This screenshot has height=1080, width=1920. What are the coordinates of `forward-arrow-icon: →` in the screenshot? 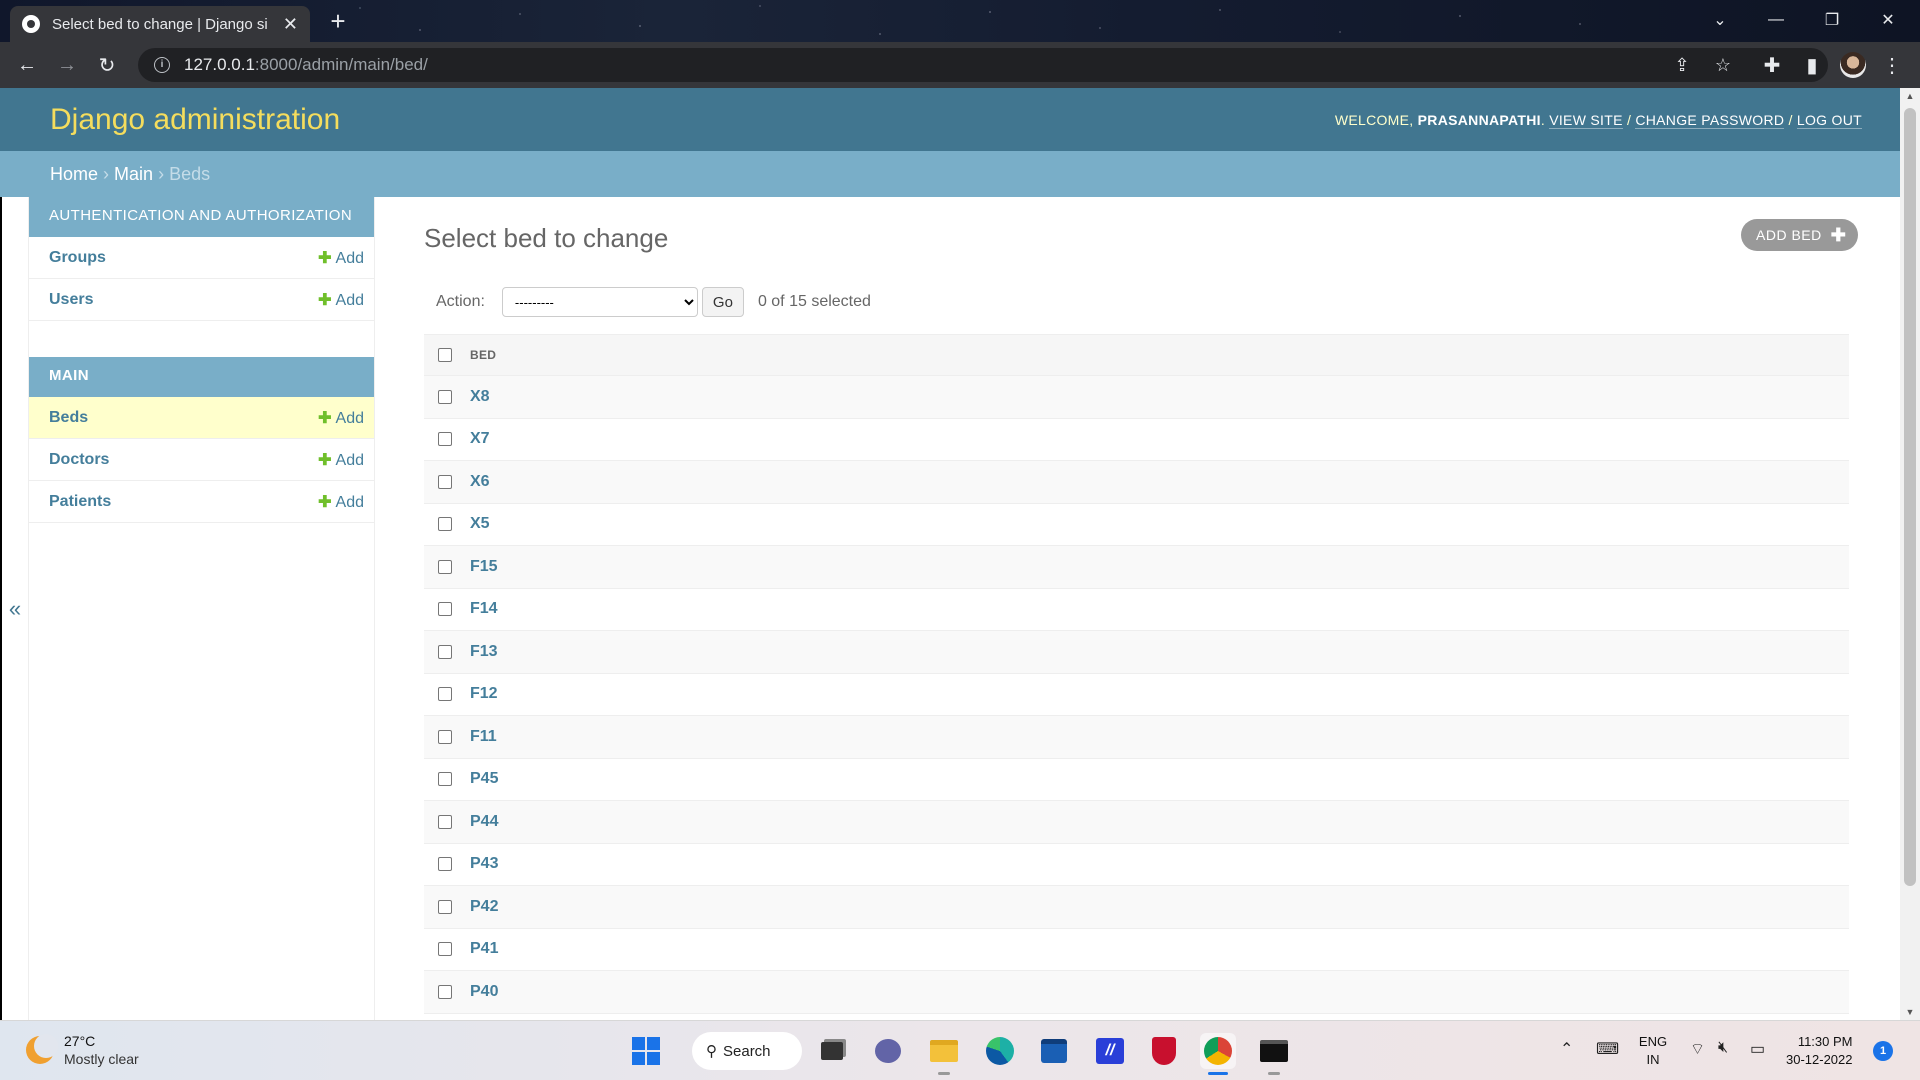 It's located at (67, 65).